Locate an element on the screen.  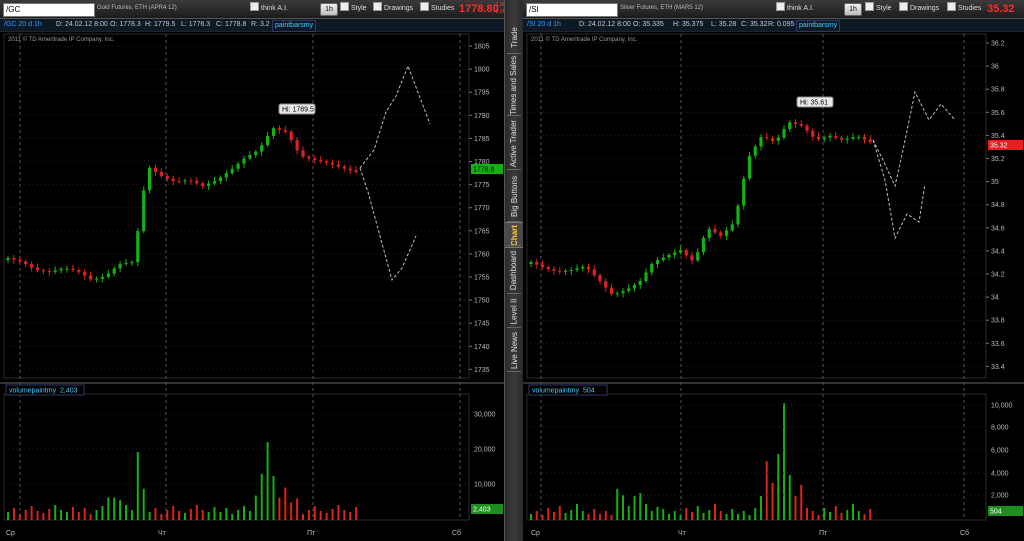
price-axis-label: 35.2 is located at coordinates (998, 159).